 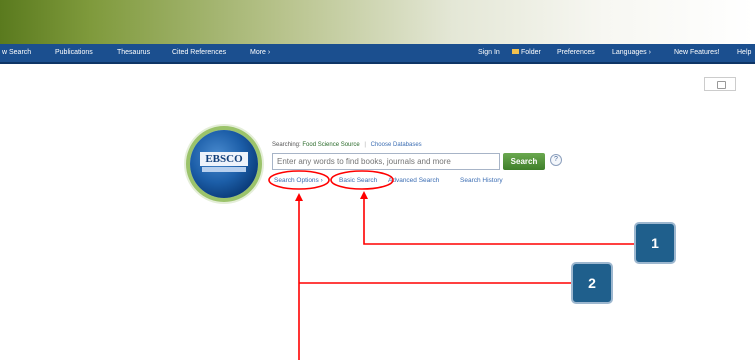 What do you see at coordinates (133, 53) in the screenshot?
I see `nav-thesaurus: Thesaurus` at bounding box center [133, 53].